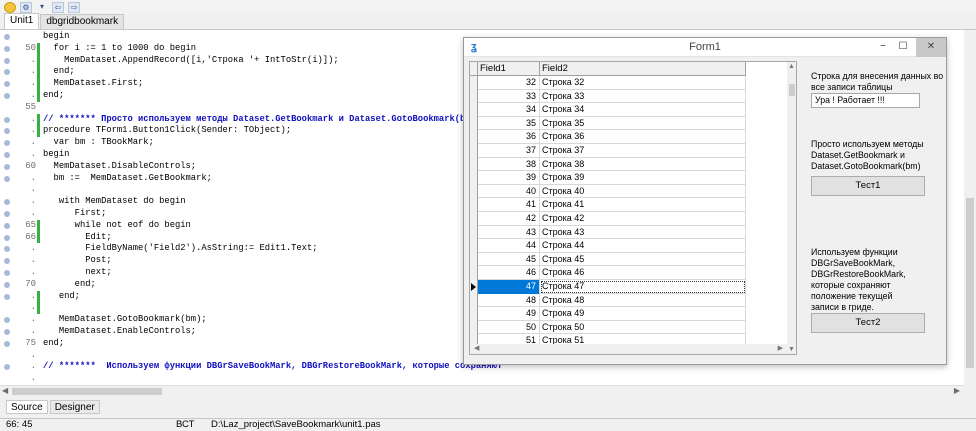  What do you see at coordinates (643, 96) in the screenshot?
I see `cell-field2: Строка 33` at bounding box center [643, 96].